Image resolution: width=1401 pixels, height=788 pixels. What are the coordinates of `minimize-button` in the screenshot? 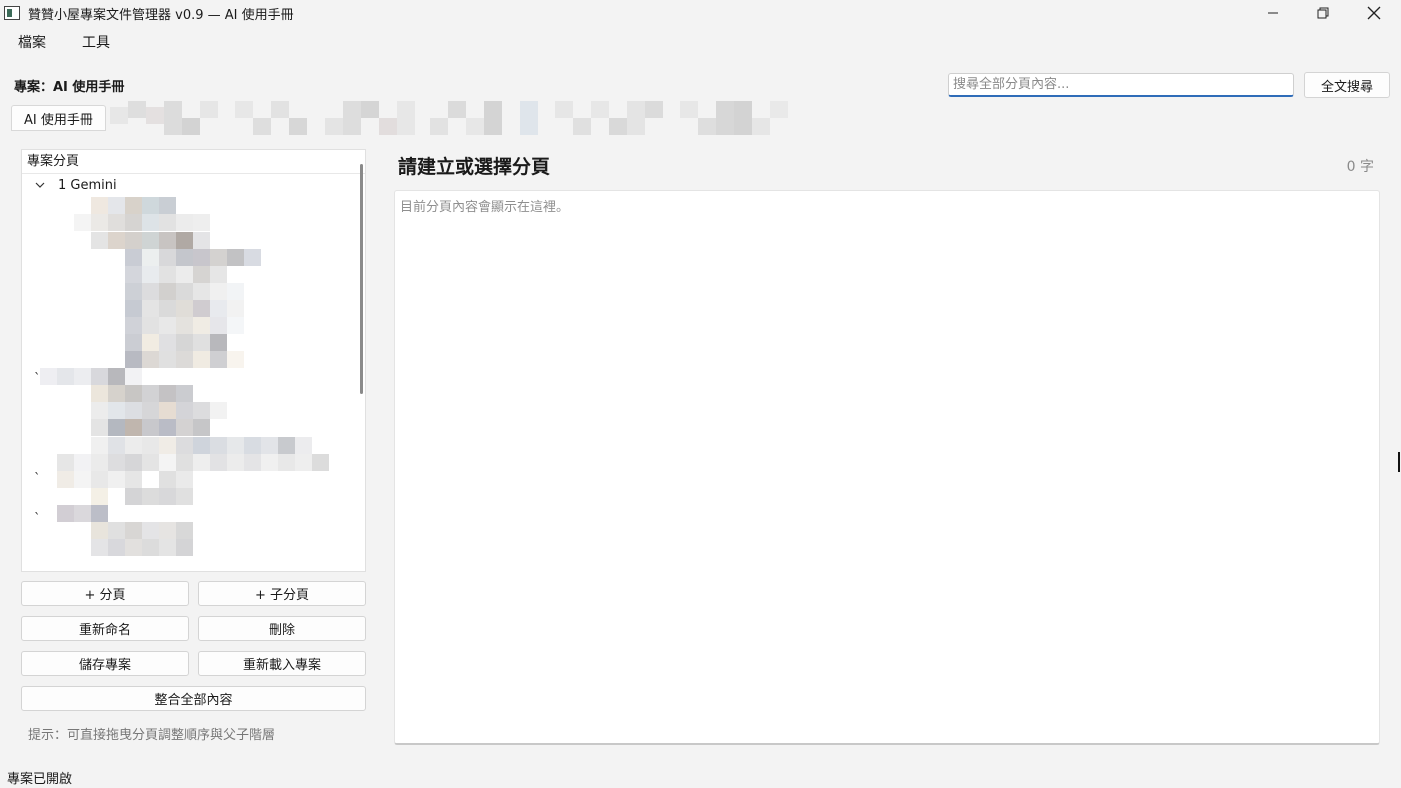 It's located at (1273, 13).